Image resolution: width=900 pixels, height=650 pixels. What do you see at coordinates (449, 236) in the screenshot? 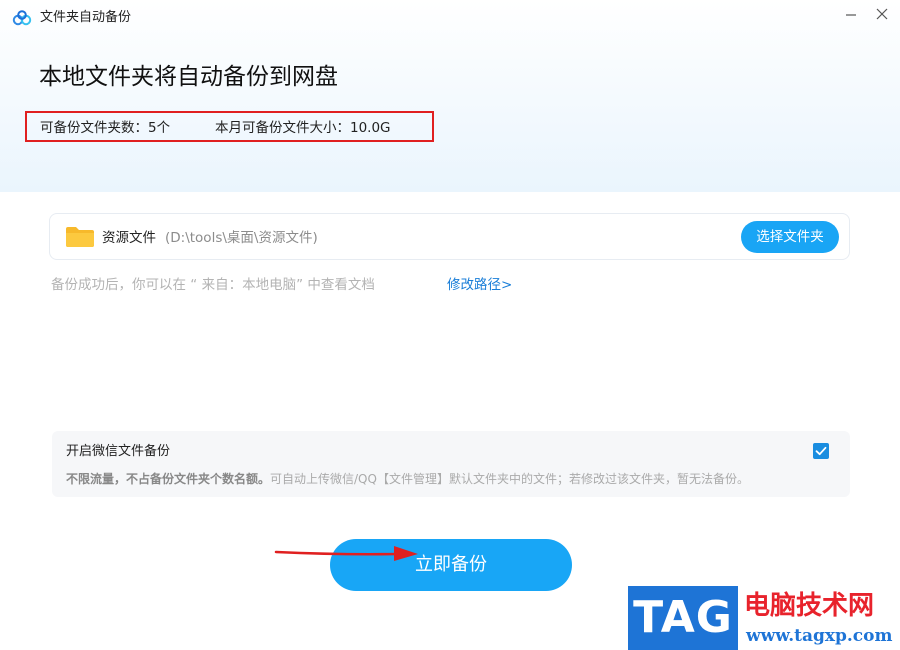
I see `selected-folder-row: 资源文件 (D:\tools\桌面\资源文件) 选择文件夹` at bounding box center [449, 236].